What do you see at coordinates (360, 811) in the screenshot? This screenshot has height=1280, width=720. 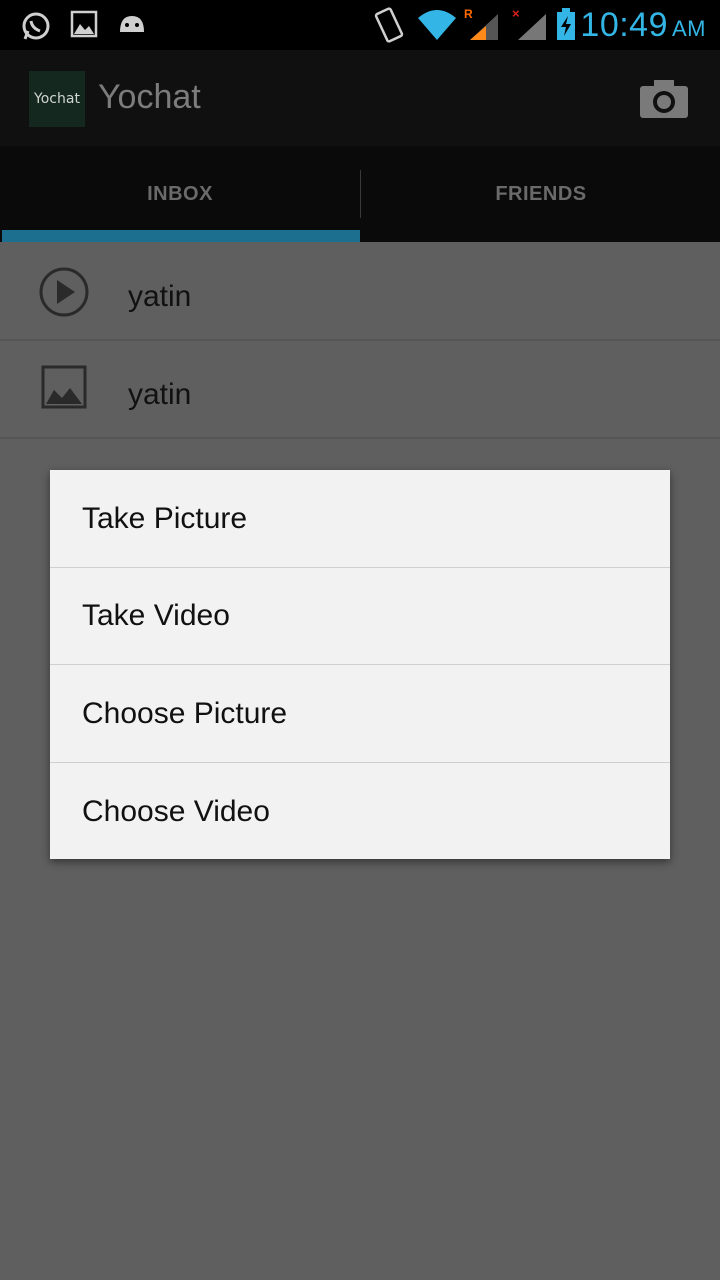 I see `choose-video-option: Choose Video` at bounding box center [360, 811].